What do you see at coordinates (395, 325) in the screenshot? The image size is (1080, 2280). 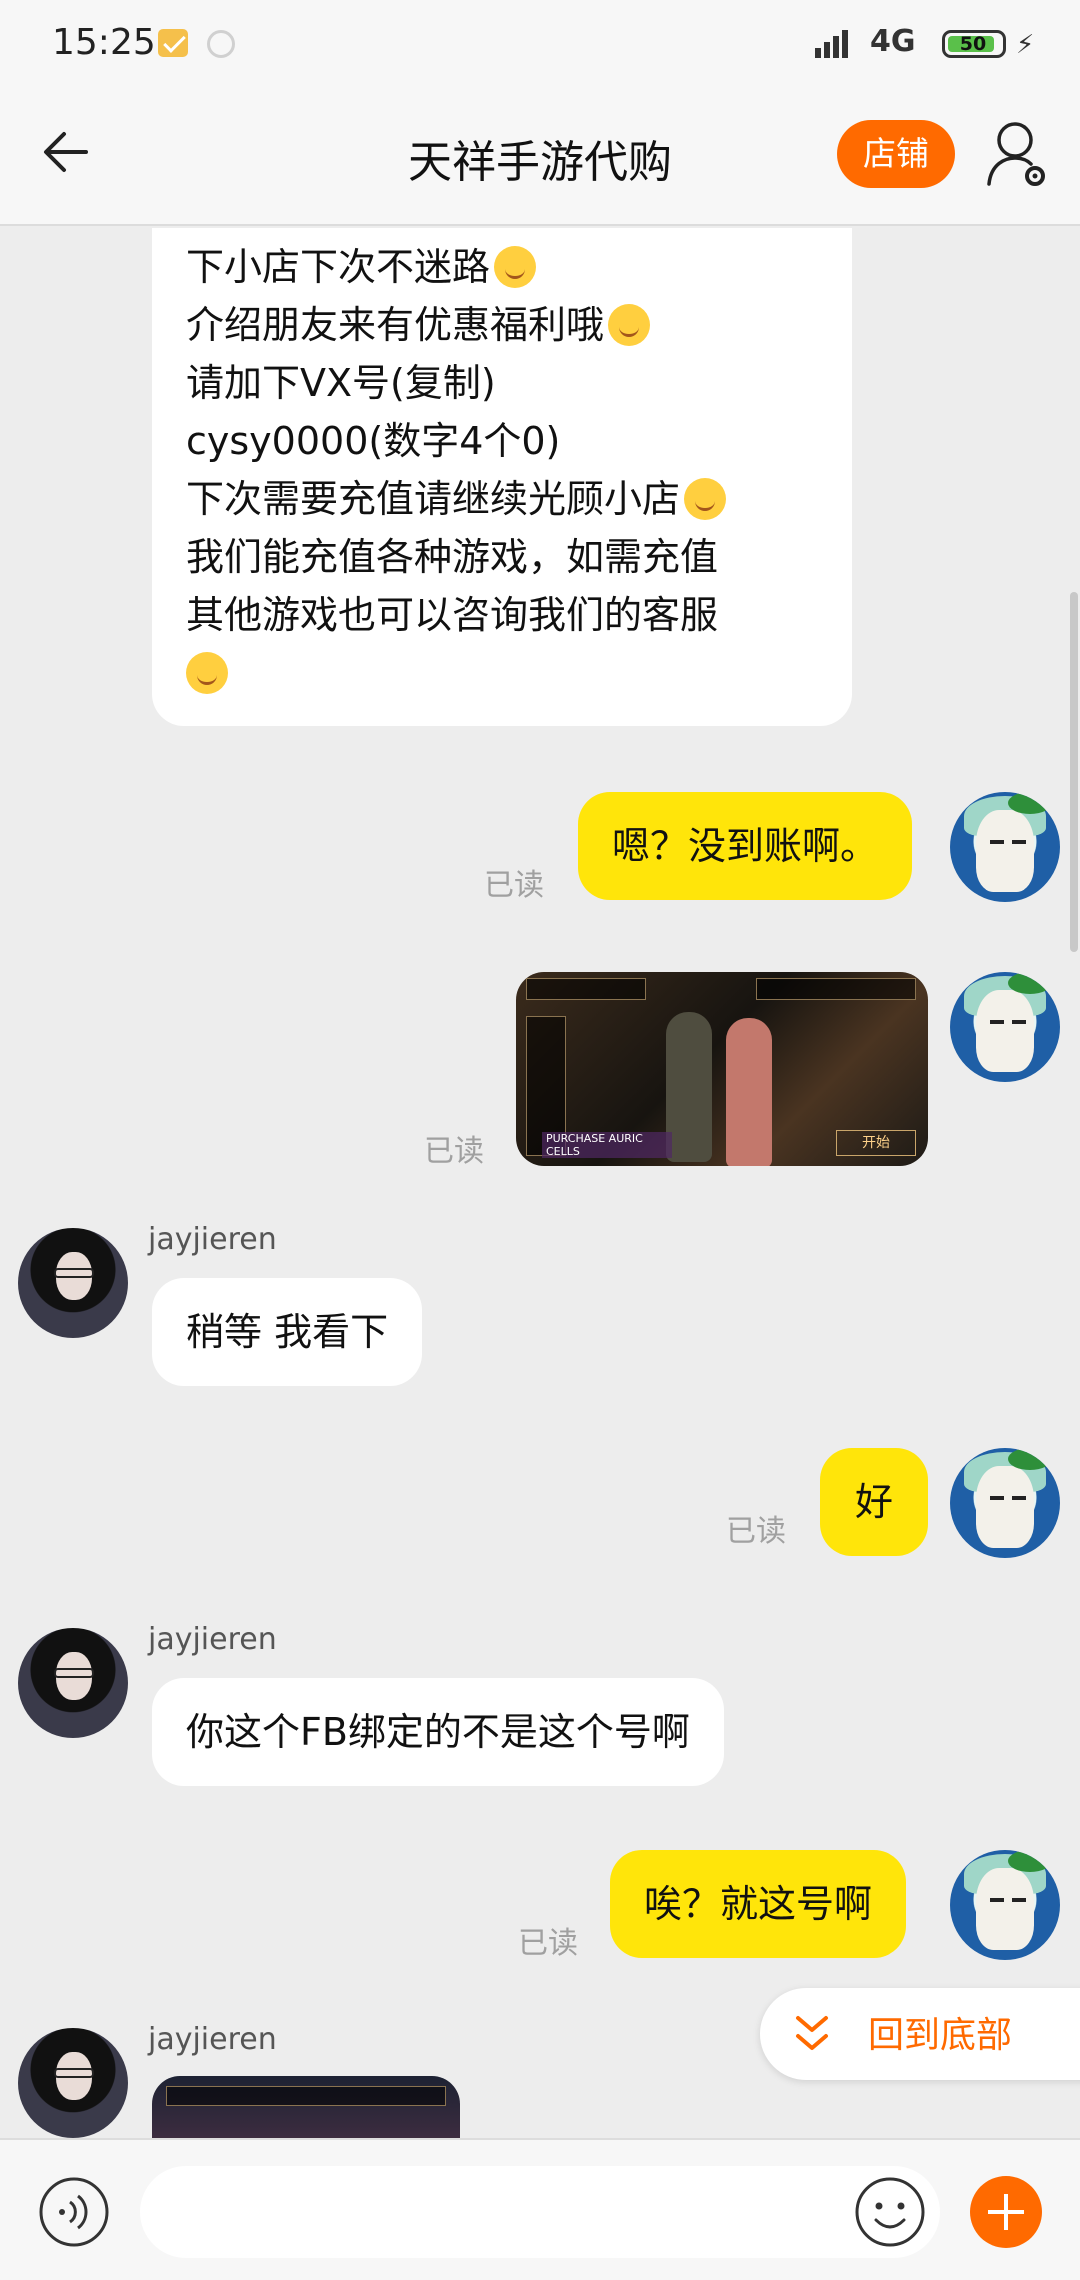 I see `message-line: 介绍朋友来有优惠福利哦` at bounding box center [395, 325].